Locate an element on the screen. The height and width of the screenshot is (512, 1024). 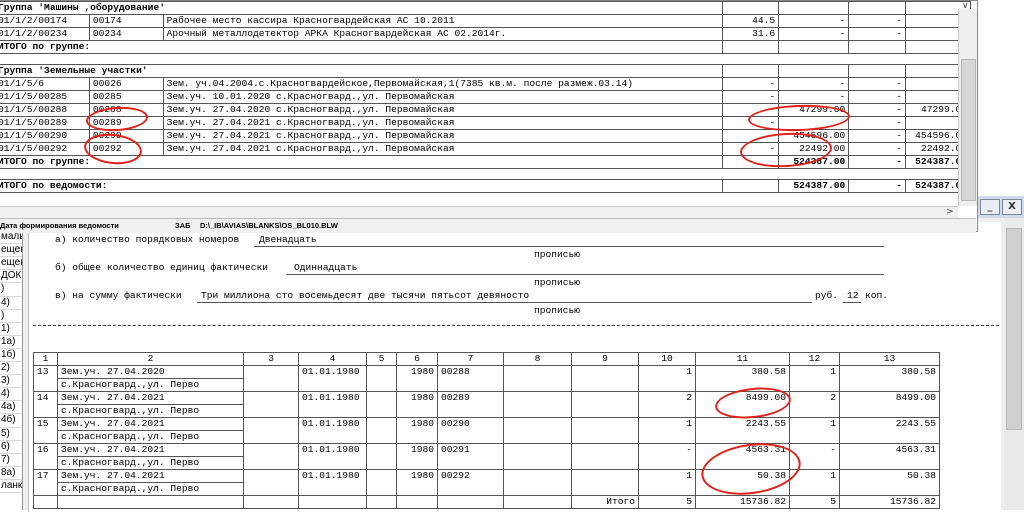
column-header: 10 is located at coordinates (667, 359).